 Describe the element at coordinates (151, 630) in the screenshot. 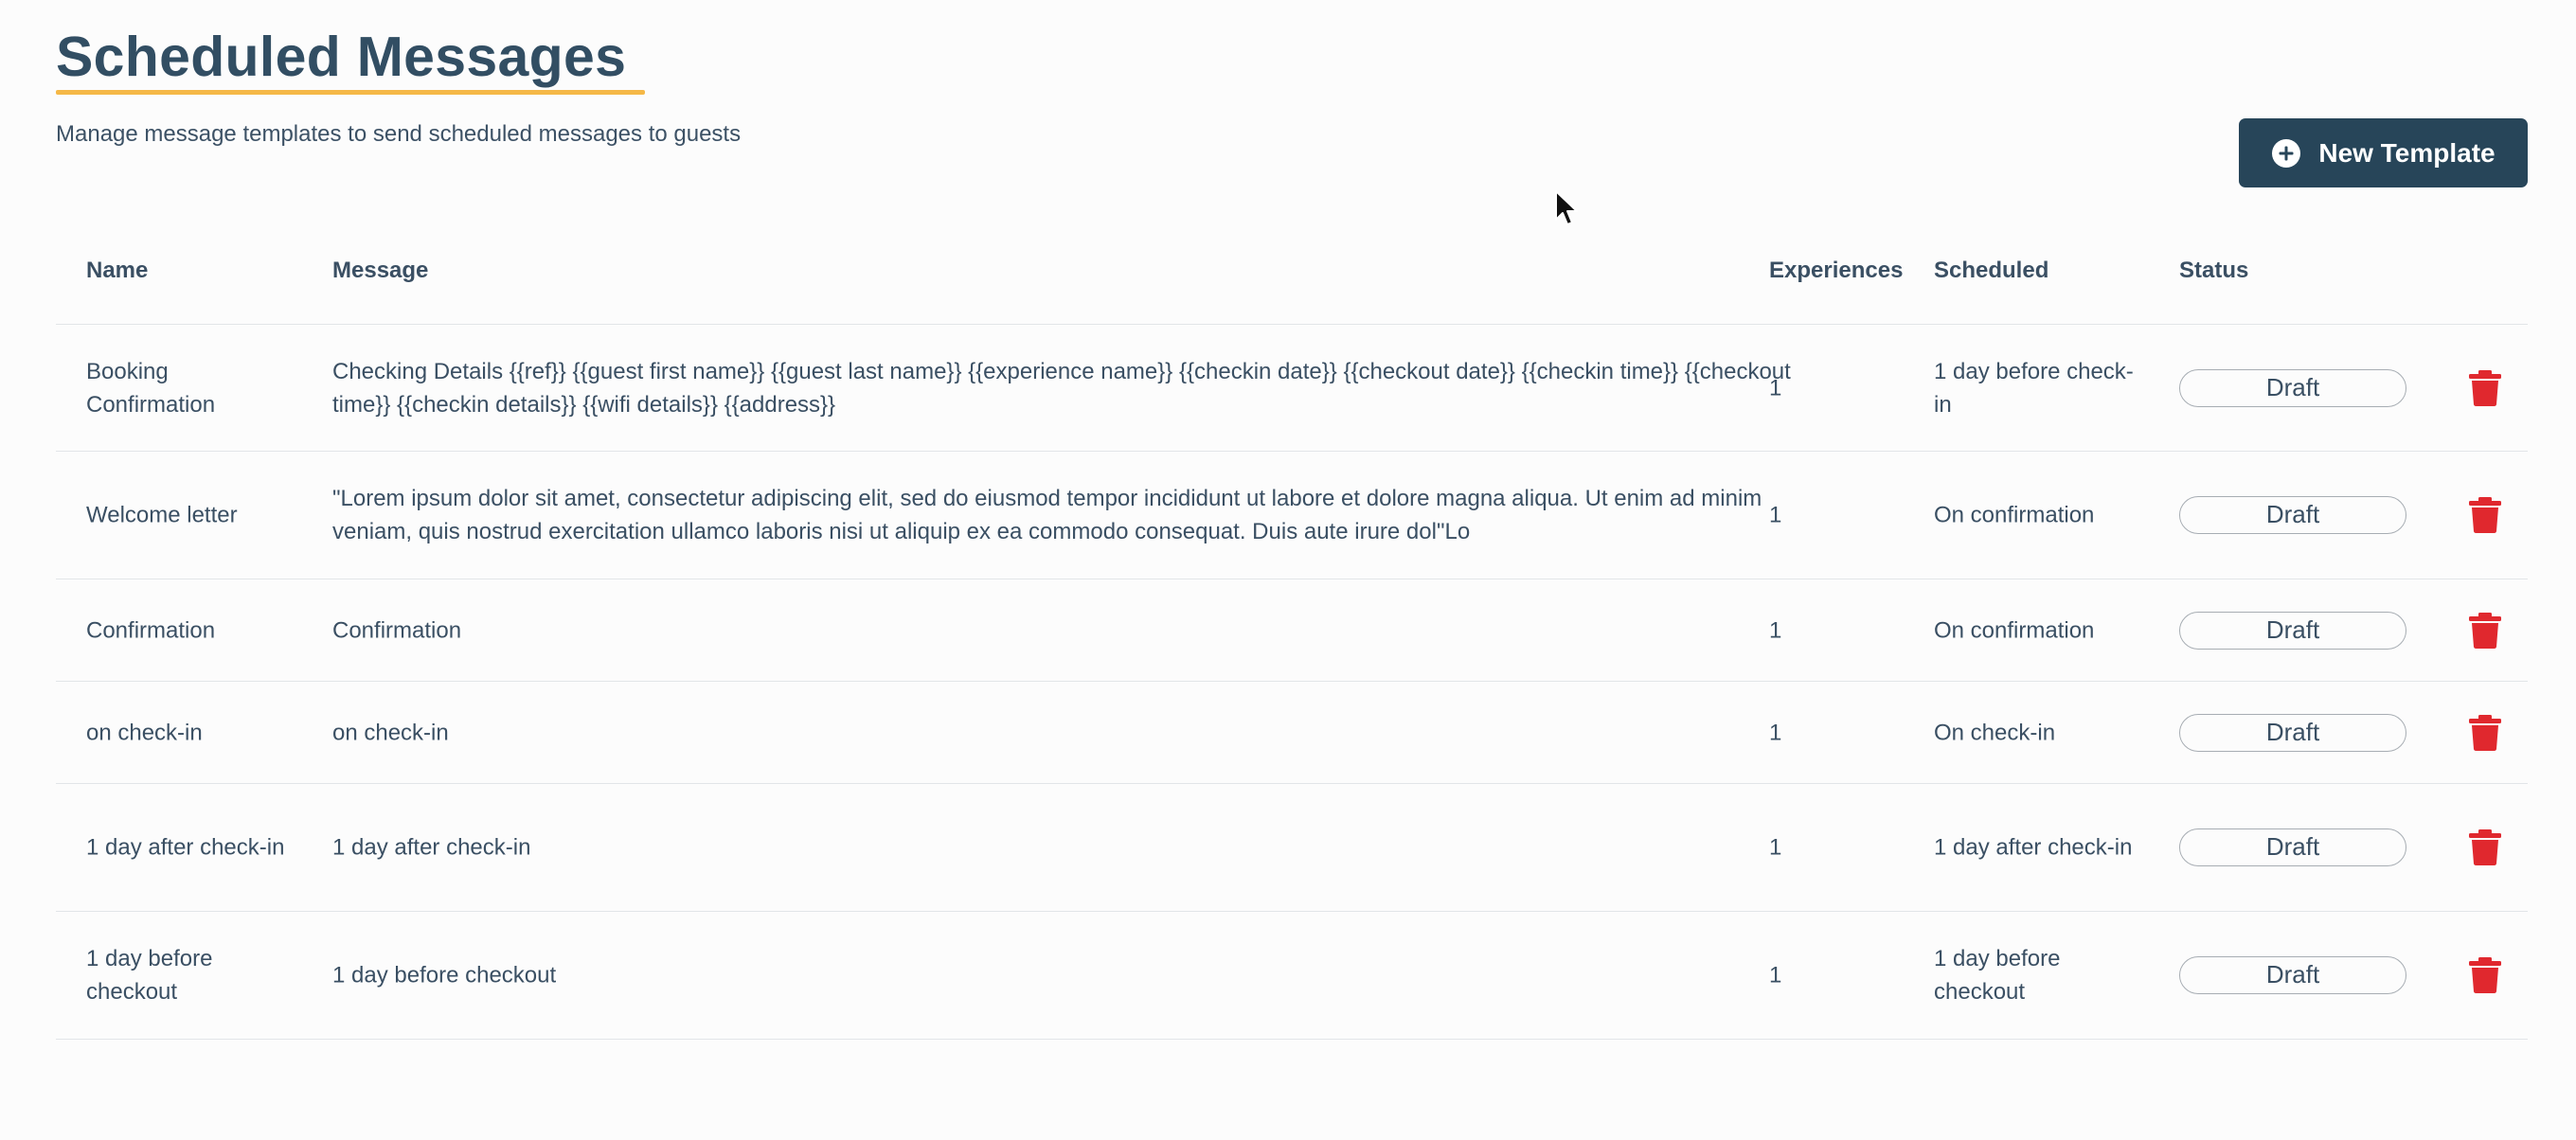

I see `template-name: Confirmation` at that location.